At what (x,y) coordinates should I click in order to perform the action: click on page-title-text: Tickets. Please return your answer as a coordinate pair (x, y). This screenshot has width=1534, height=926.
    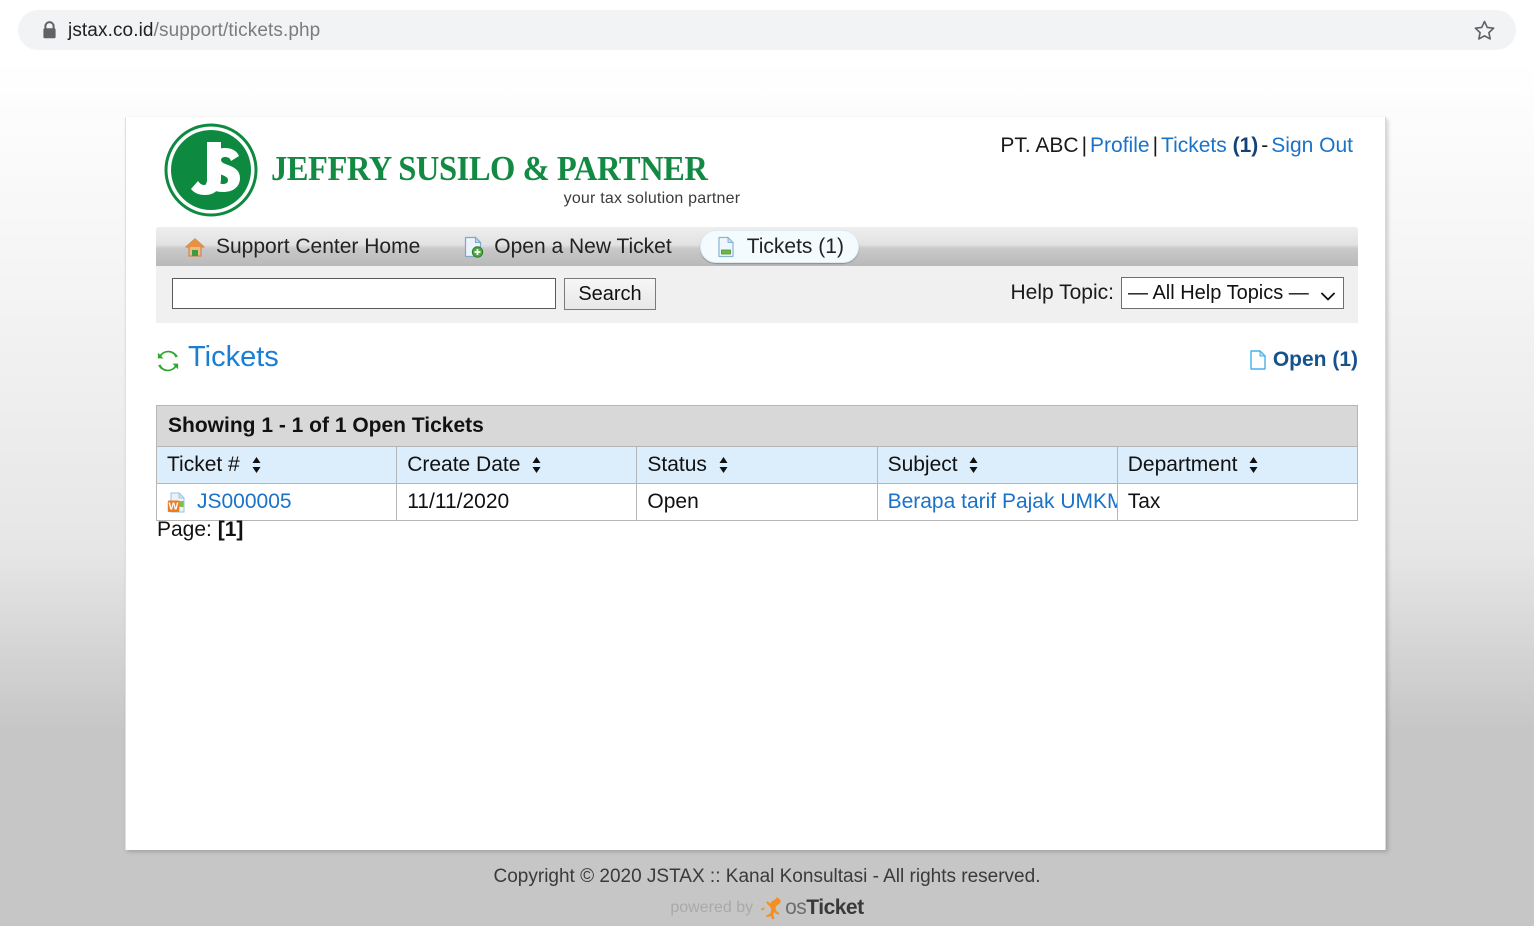
    Looking at the image, I should click on (233, 357).